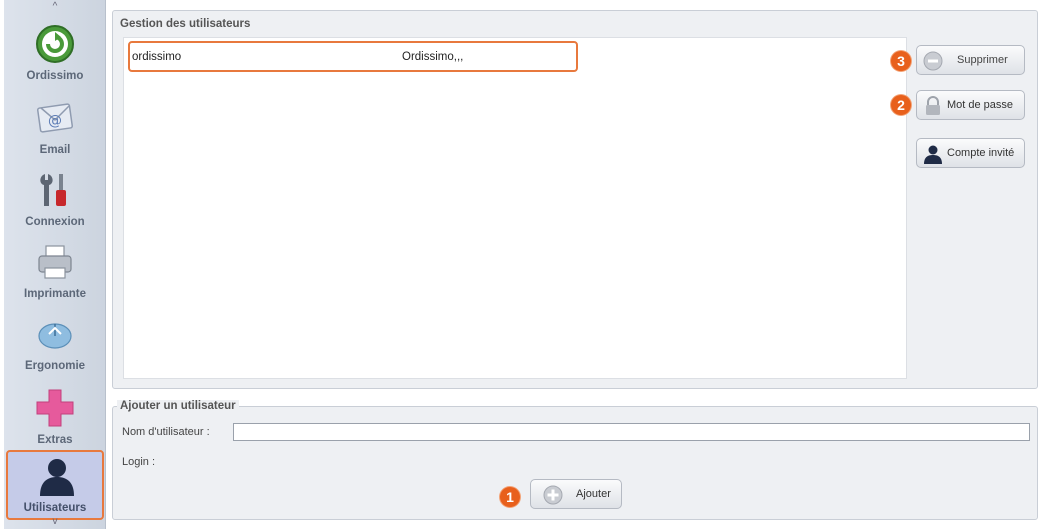  Describe the element at coordinates (55, 294) in the screenshot. I see `sidebar-item-label: Imprimante` at that location.